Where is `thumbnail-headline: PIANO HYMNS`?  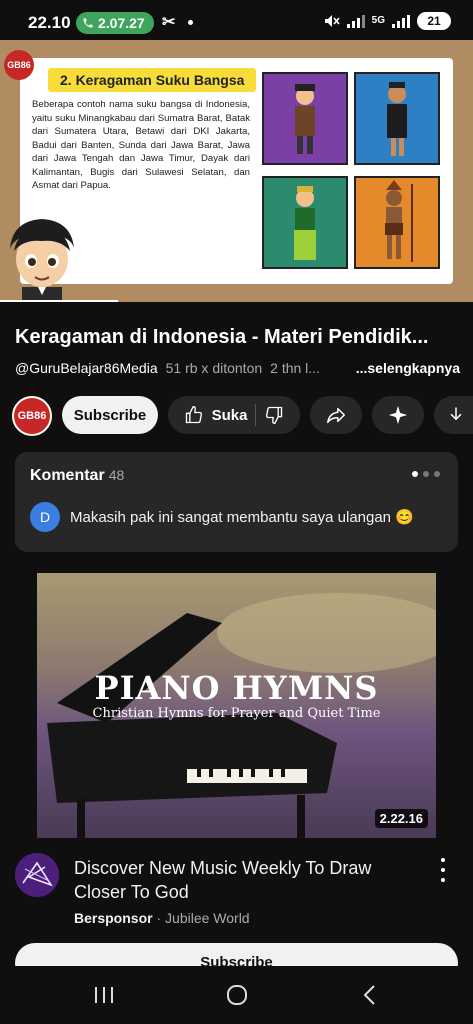
thumbnail-headline: PIANO HYMNS is located at coordinates (236, 688).